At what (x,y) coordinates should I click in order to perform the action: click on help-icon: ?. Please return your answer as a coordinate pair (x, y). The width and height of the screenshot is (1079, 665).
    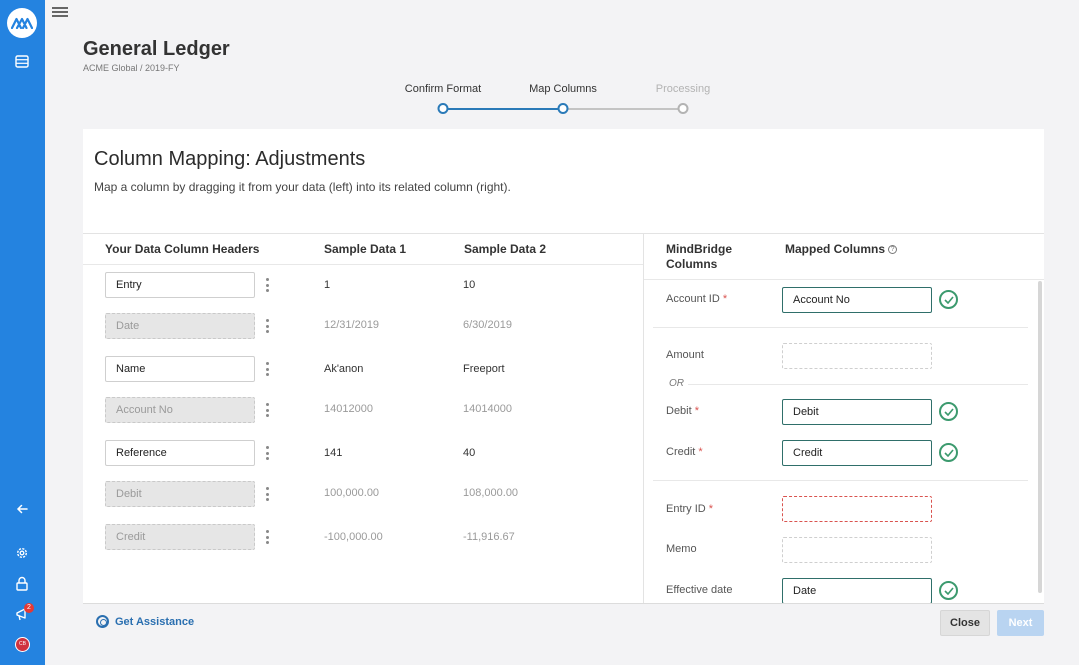
    Looking at the image, I should click on (893, 250).